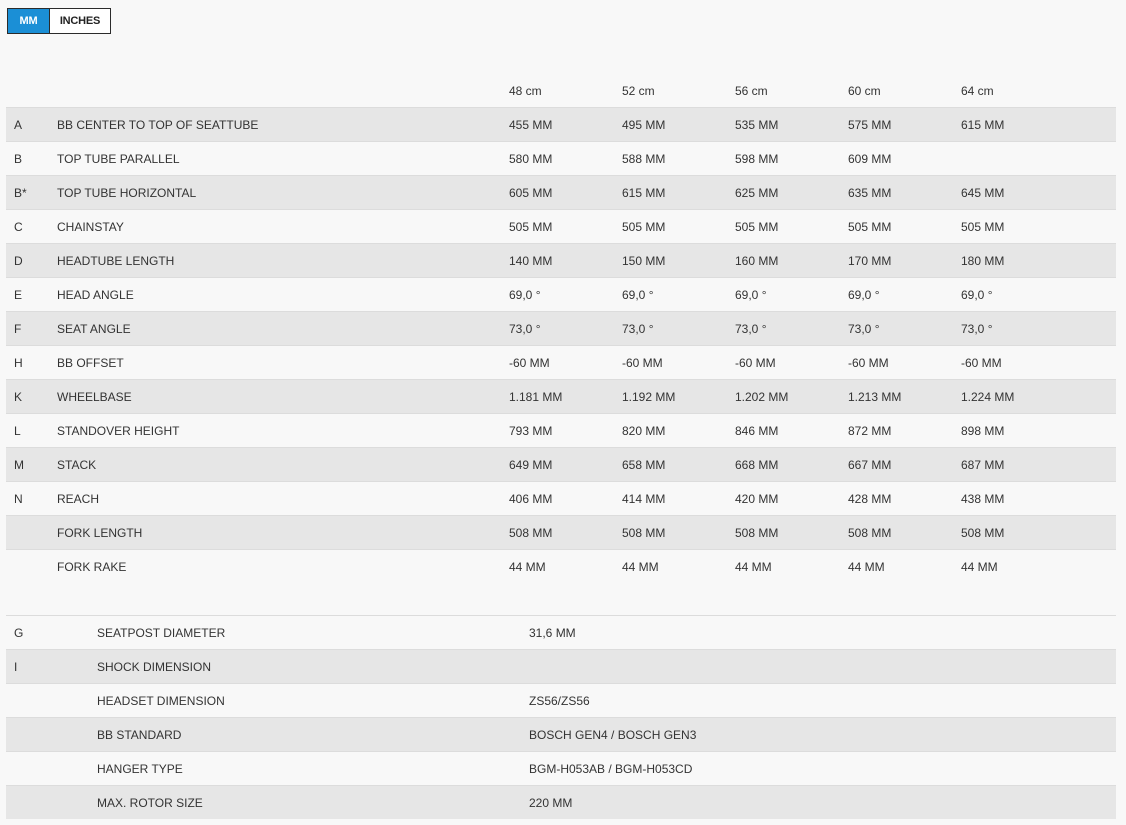 This screenshot has height=825, width=1126. Describe the element at coordinates (150, 803) in the screenshot. I see `spec-row-name: MAX. ROTOR SIZE` at that location.